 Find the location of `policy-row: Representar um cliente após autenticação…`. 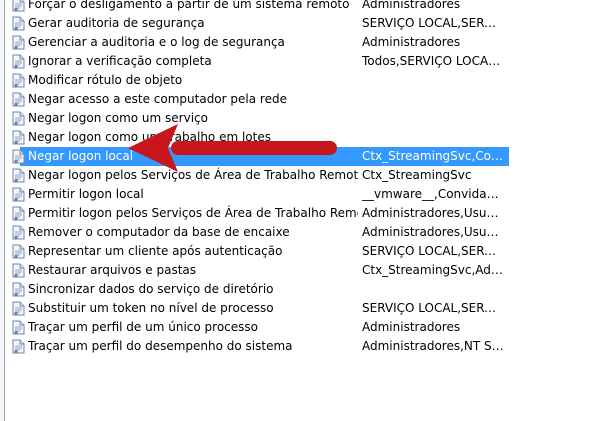

policy-row: Representar um cliente após autenticação… is located at coordinates (308, 251).